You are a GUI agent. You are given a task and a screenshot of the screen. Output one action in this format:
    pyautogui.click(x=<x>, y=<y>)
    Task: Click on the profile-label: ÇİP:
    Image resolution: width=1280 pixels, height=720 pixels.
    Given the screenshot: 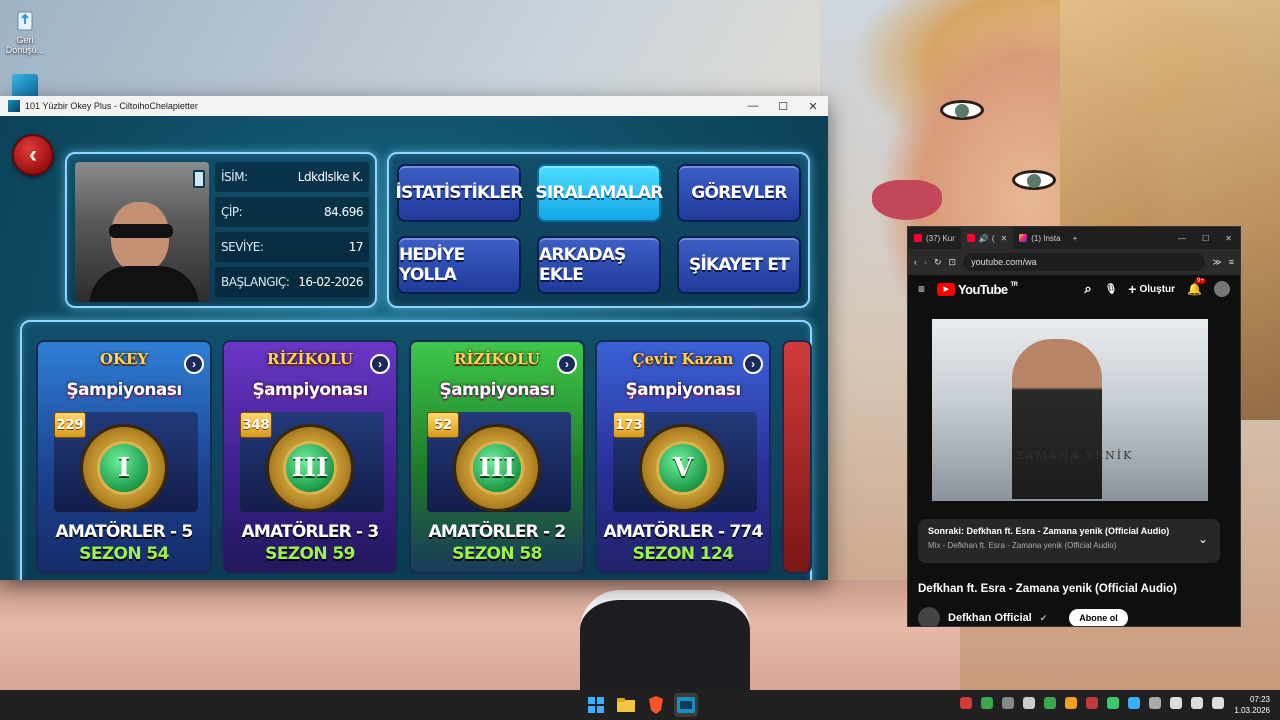 What is the action you would take?
    pyautogui.click(x=232, y=212)
    